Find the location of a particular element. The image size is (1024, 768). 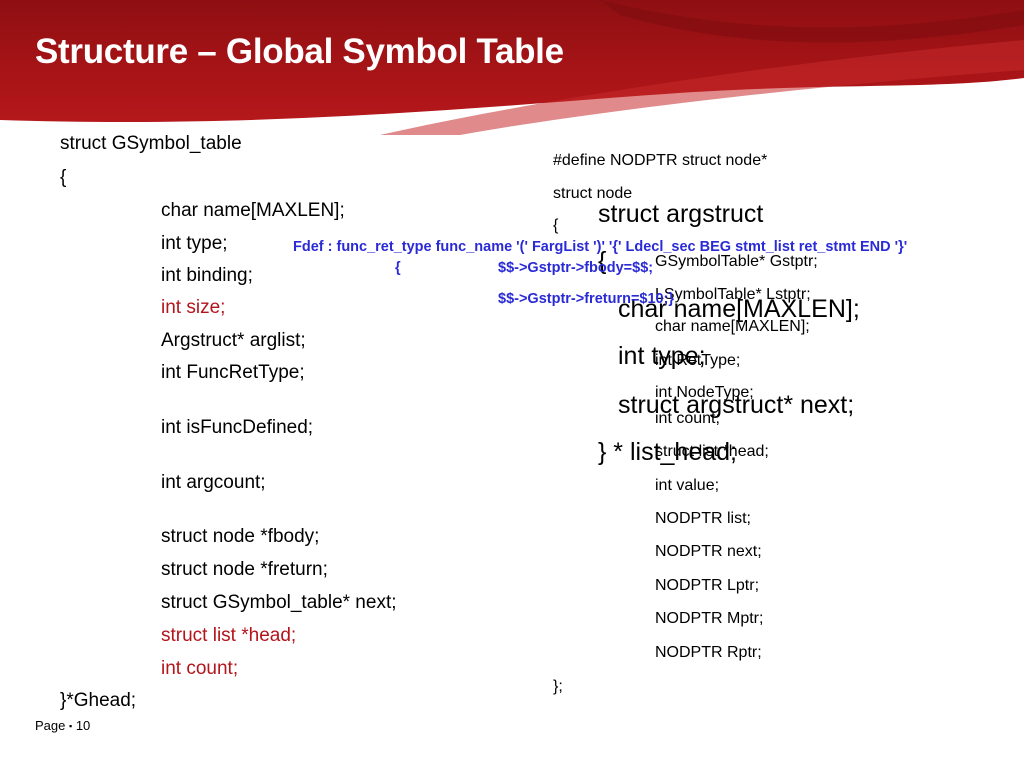

grammar-action: $$->Gstptr->fbody=$$; is located at coordinates (576, 268).